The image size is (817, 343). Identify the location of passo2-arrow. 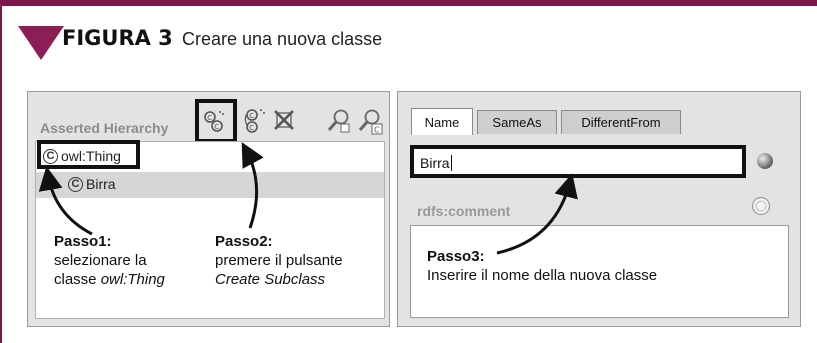
(252, 185).